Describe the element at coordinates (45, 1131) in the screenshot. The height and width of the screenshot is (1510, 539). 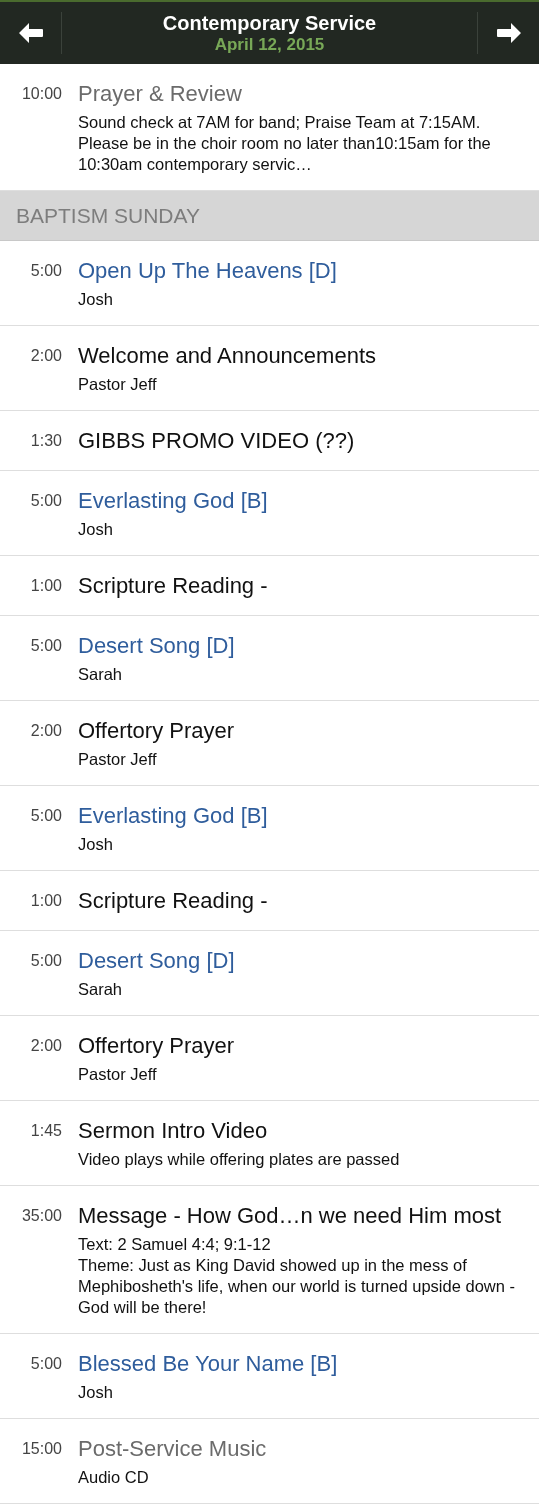
I see `duration-text: 1:45` at that location.